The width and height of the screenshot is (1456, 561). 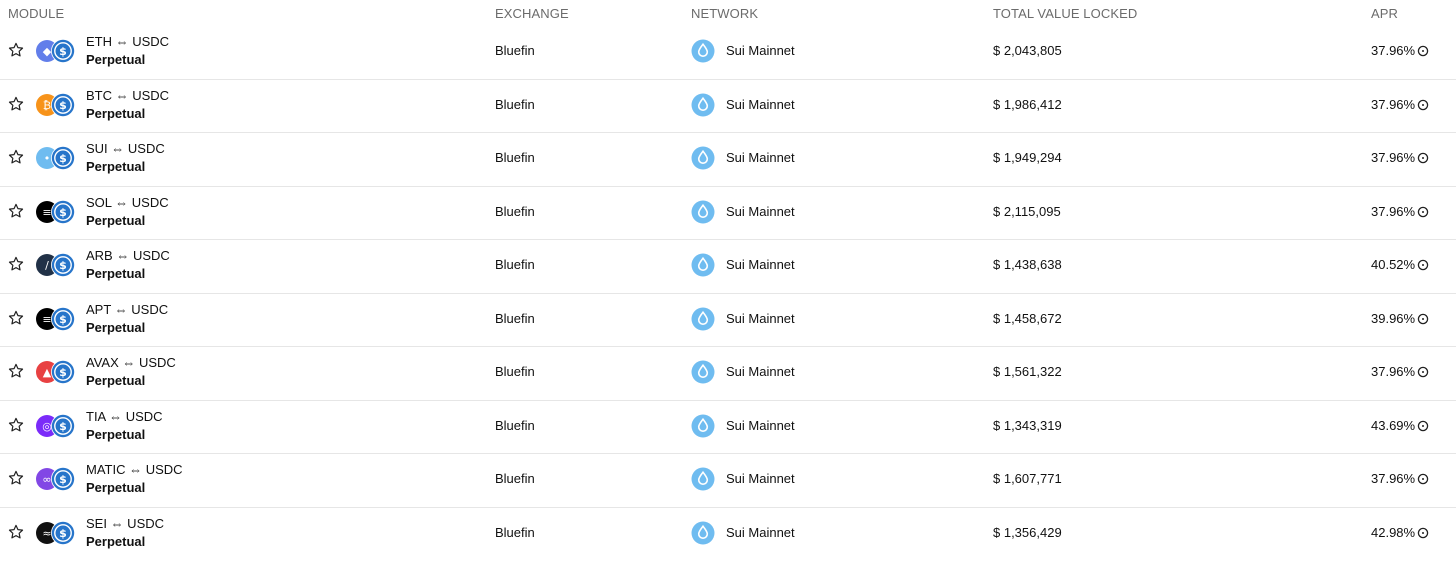 I want to click on pair-text: ARB ⇔ USDC Perpetual, so click(x=128, y=265).